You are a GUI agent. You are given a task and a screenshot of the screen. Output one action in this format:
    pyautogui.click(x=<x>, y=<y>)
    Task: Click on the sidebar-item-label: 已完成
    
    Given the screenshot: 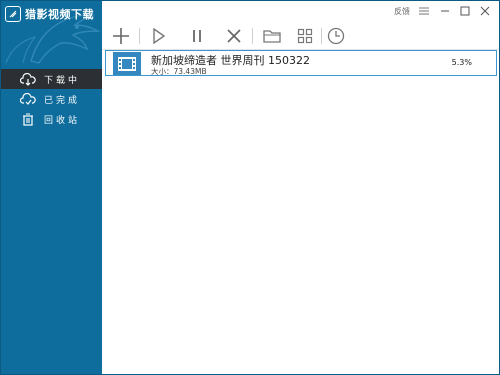 What is the action you would take?
    pyautogui.click(x=62, y=100)
    